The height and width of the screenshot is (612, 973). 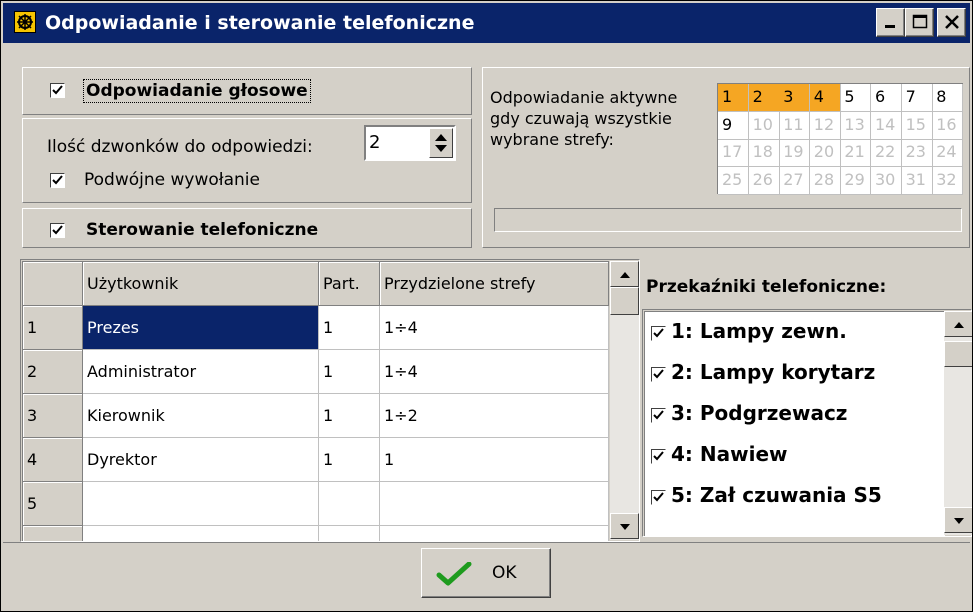 I want to click on relays-scrollbar, so click(x=958, y=423).